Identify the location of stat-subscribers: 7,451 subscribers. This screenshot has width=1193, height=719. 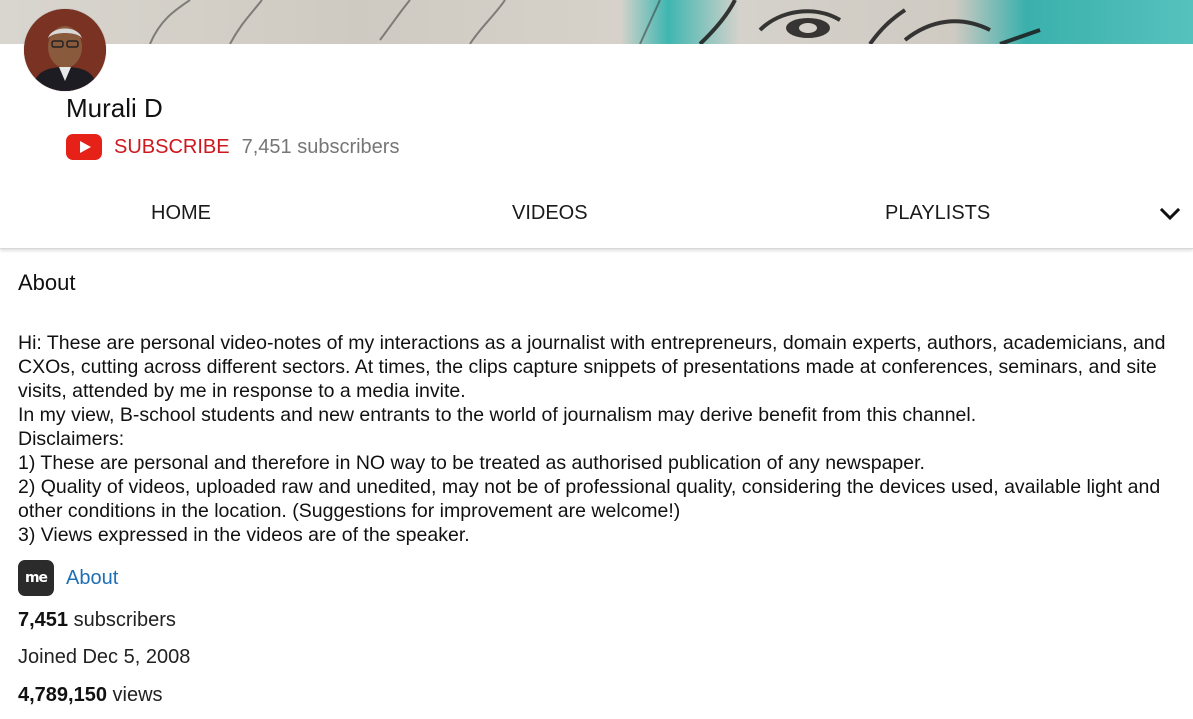
(97, 620).